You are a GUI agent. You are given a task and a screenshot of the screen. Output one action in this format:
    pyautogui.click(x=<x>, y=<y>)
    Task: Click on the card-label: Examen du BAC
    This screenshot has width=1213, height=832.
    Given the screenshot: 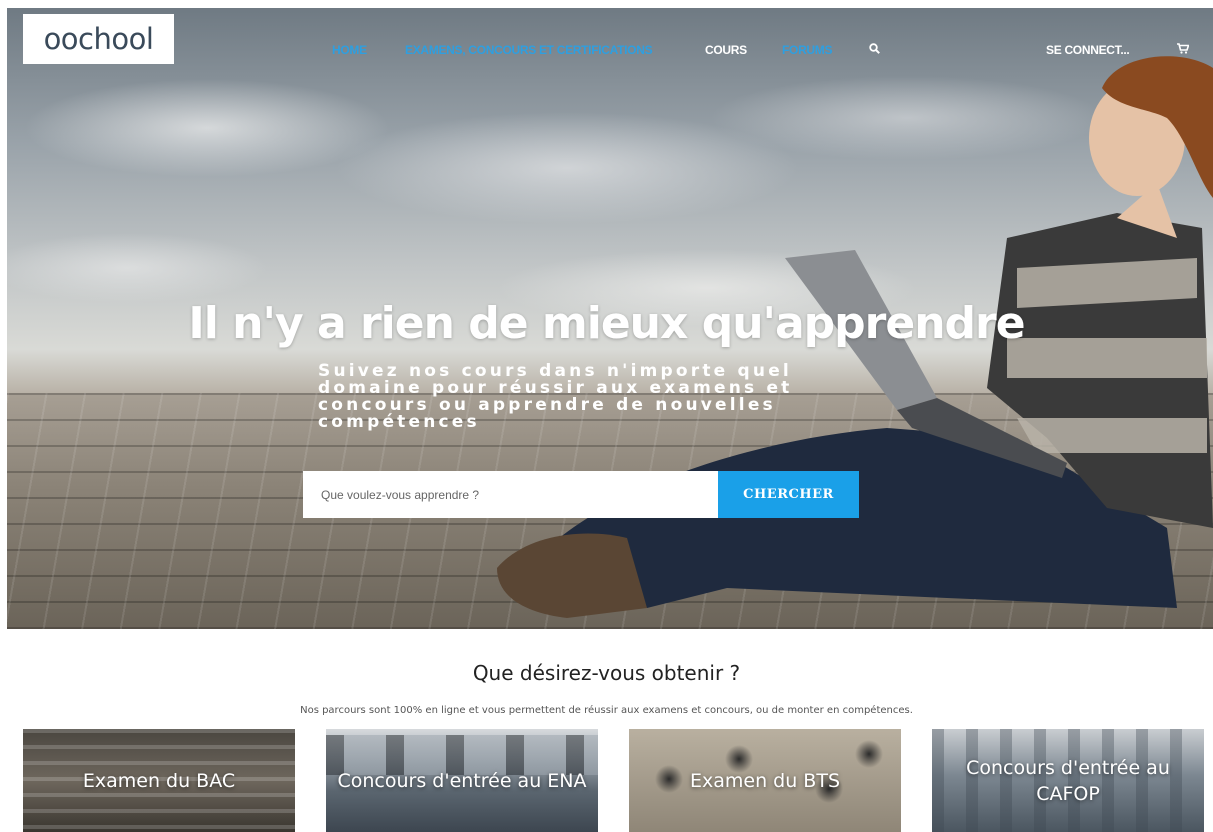 What is the action you would take?
    pyautogui.click(x=159, y=780)
    